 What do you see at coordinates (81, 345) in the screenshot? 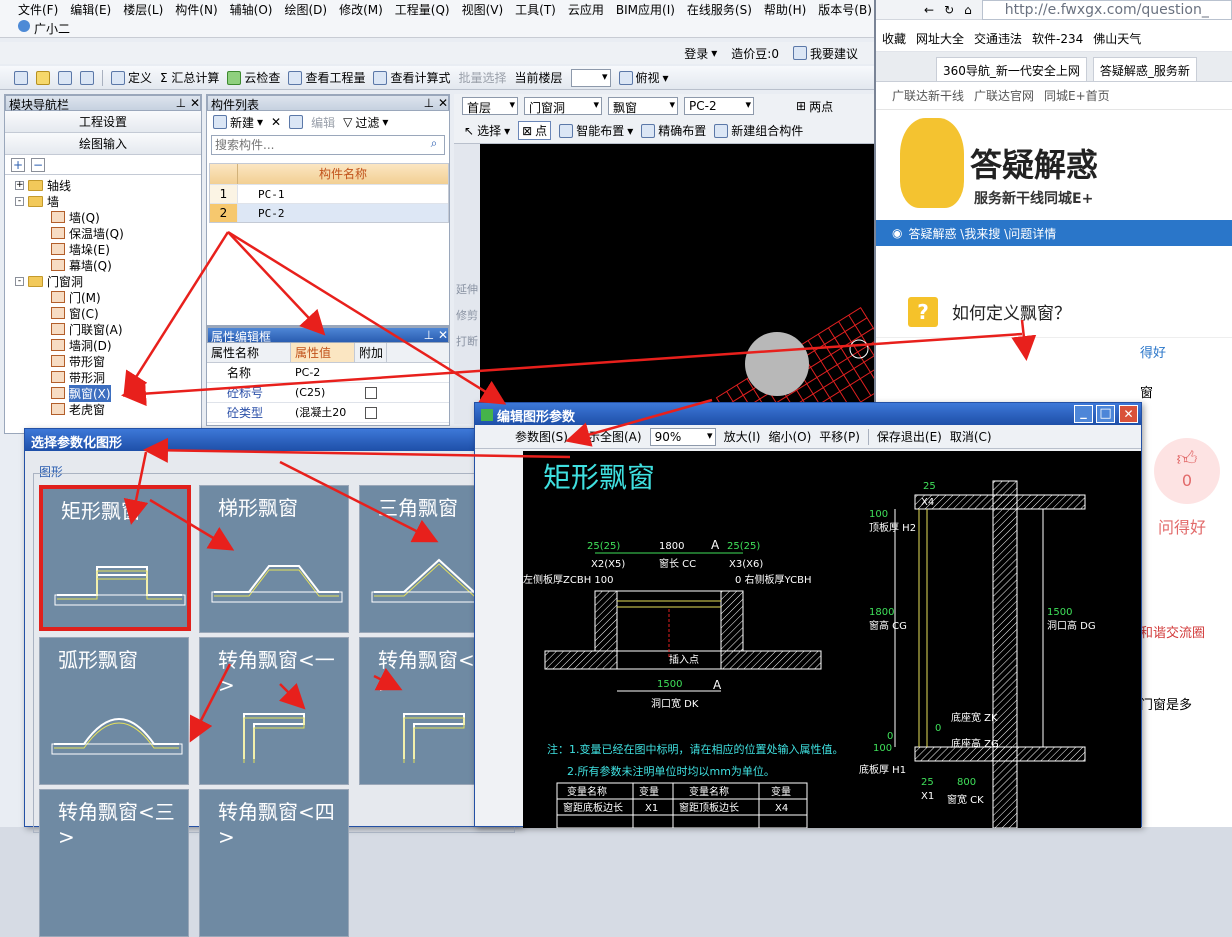
I see `tree-item: 墙洞(D)` at bounding box center [81, 345].